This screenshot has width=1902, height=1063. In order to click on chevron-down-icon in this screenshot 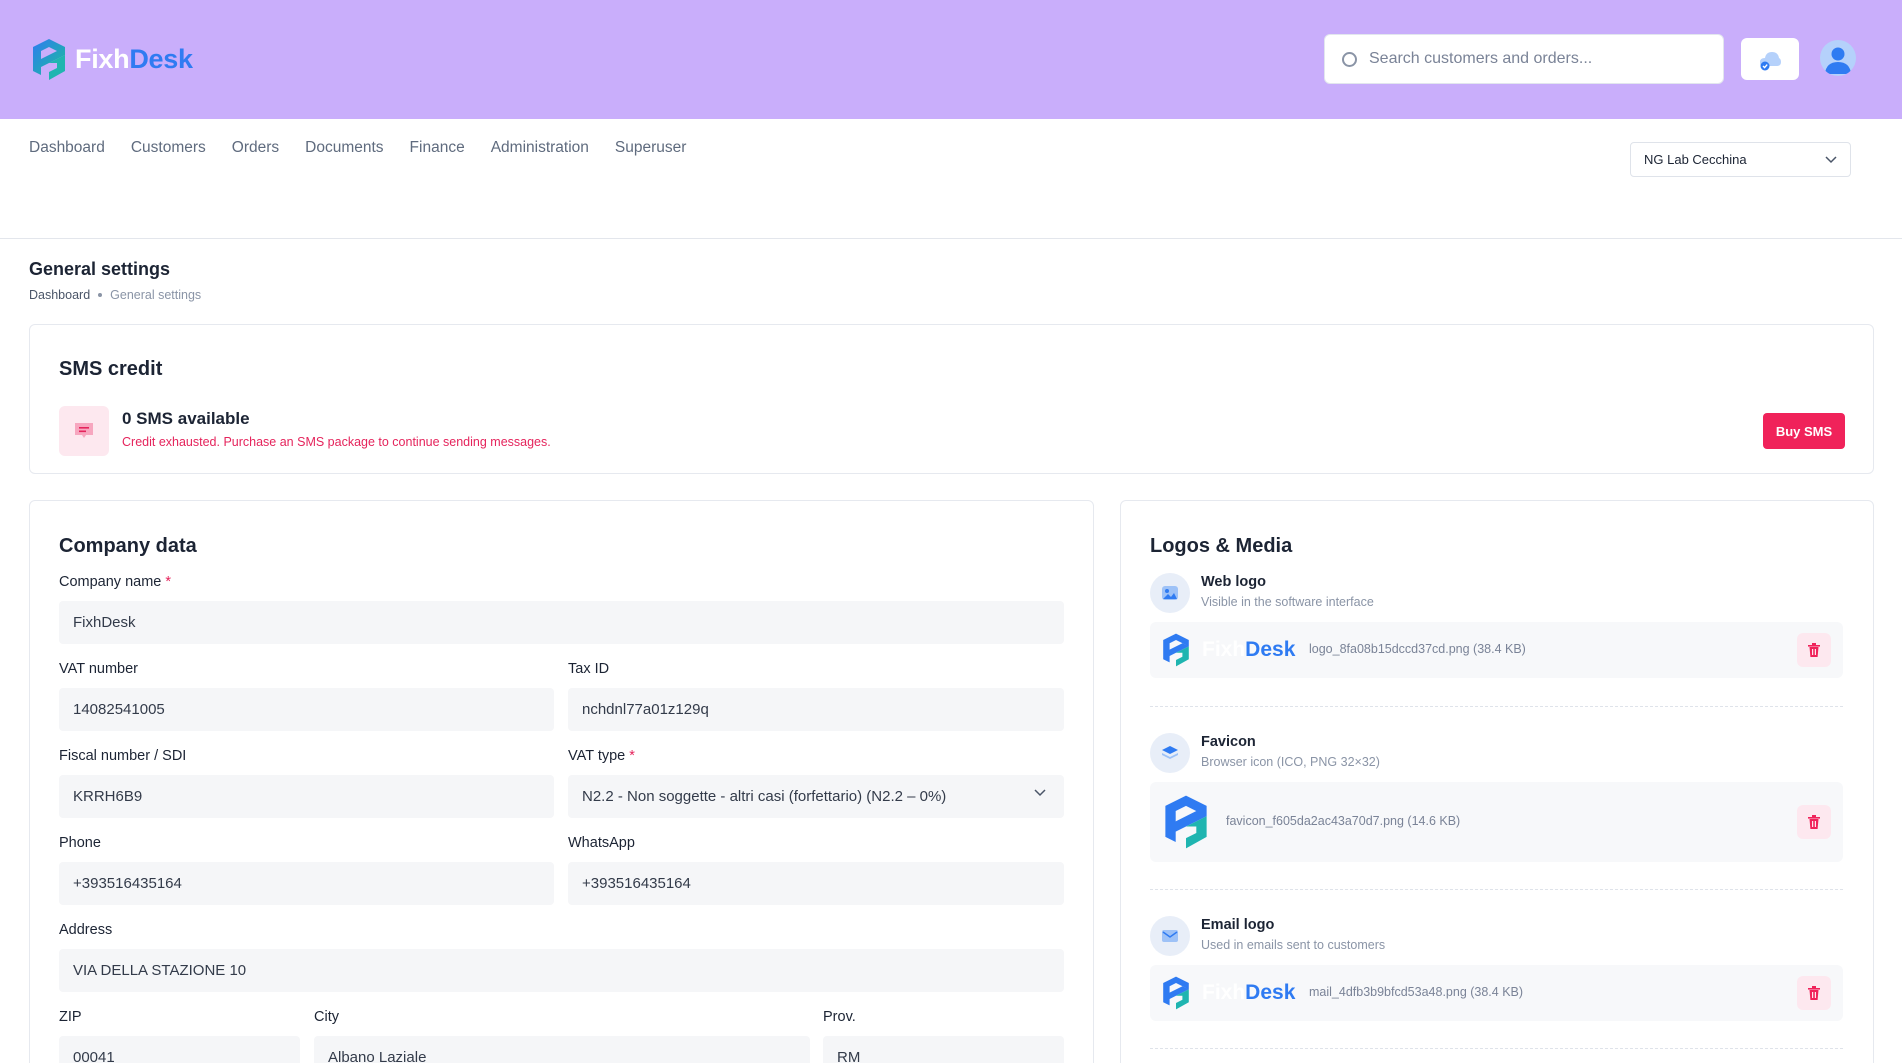, I will do `click(1831, 159)`.